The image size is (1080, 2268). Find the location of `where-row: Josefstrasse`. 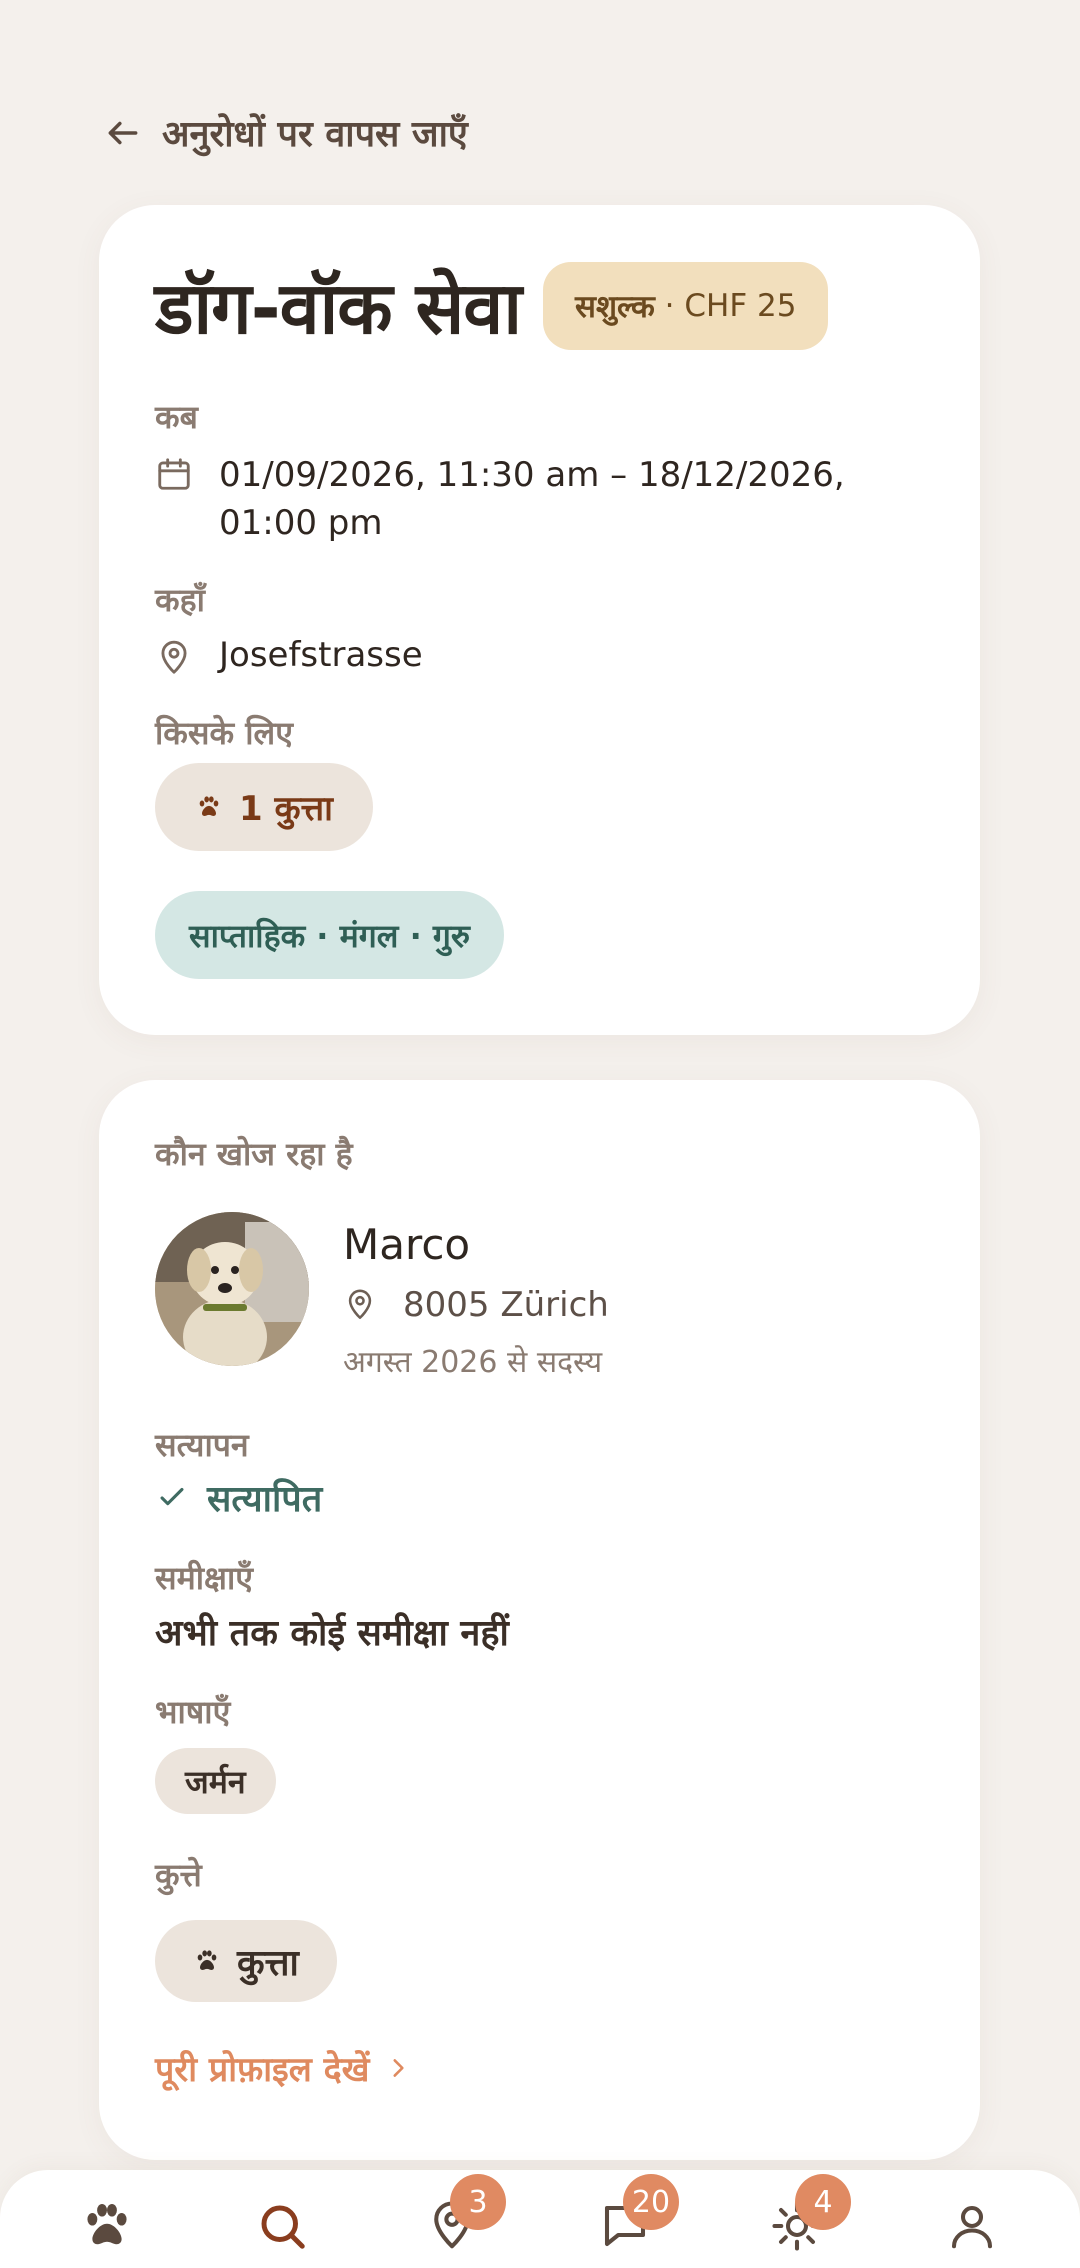

where-row: Josefstrasse is located at coordinates (289, 656).